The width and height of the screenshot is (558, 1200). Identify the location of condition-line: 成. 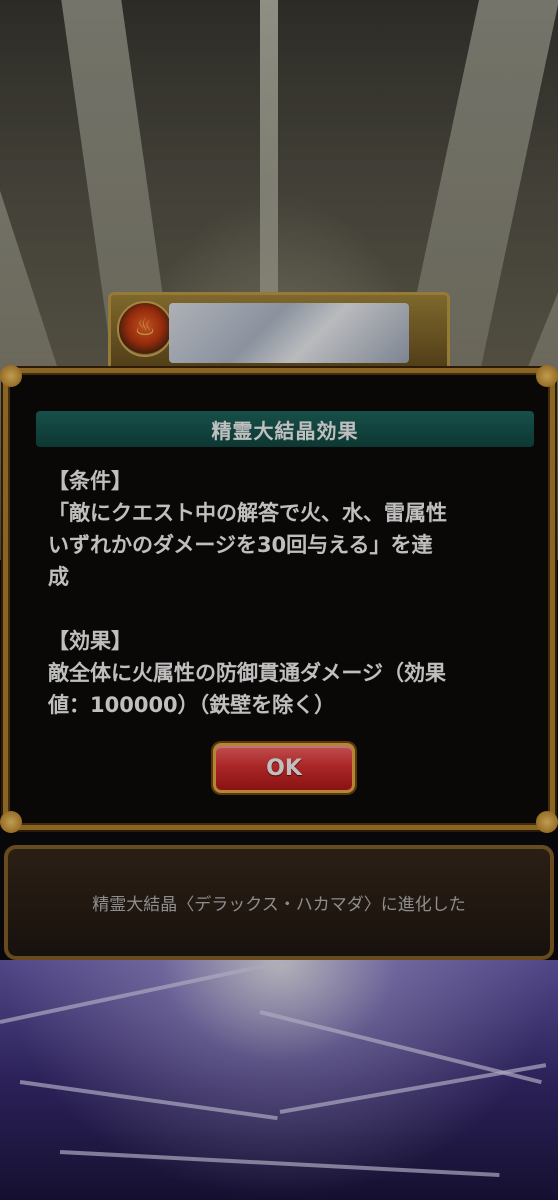
(58, 577).